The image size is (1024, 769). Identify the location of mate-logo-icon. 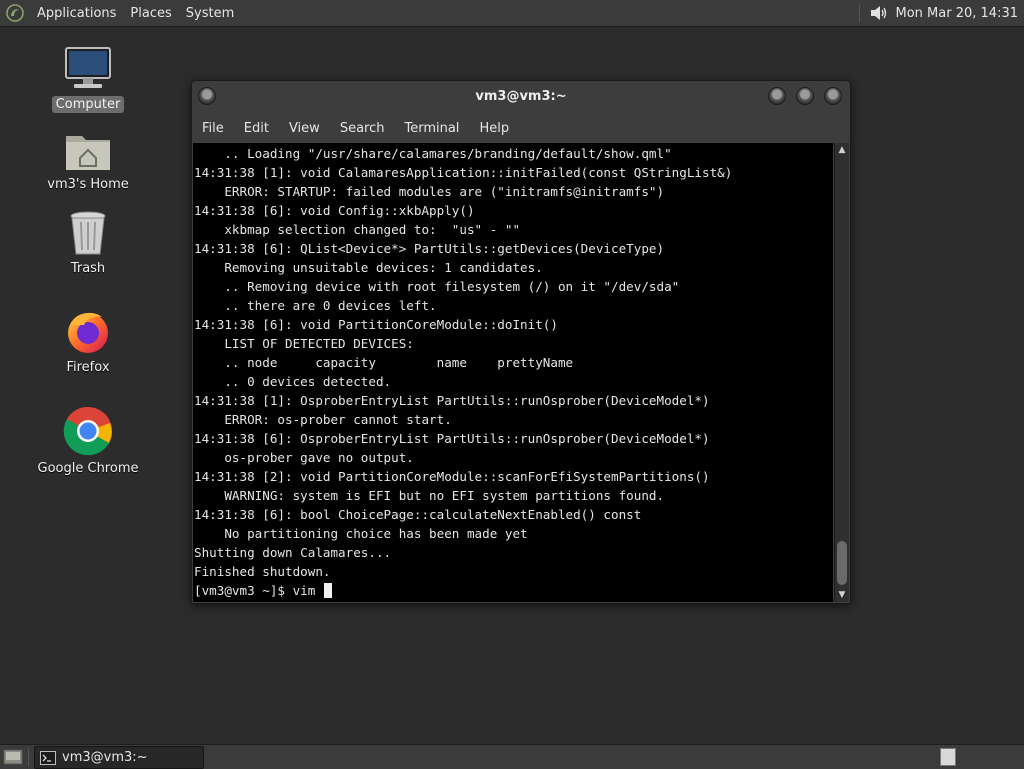
(15, 13).